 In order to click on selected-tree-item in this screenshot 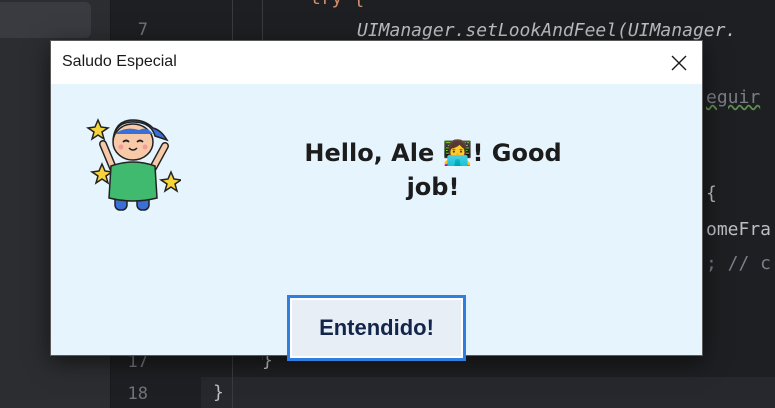, I will do `click(45, 20)`.